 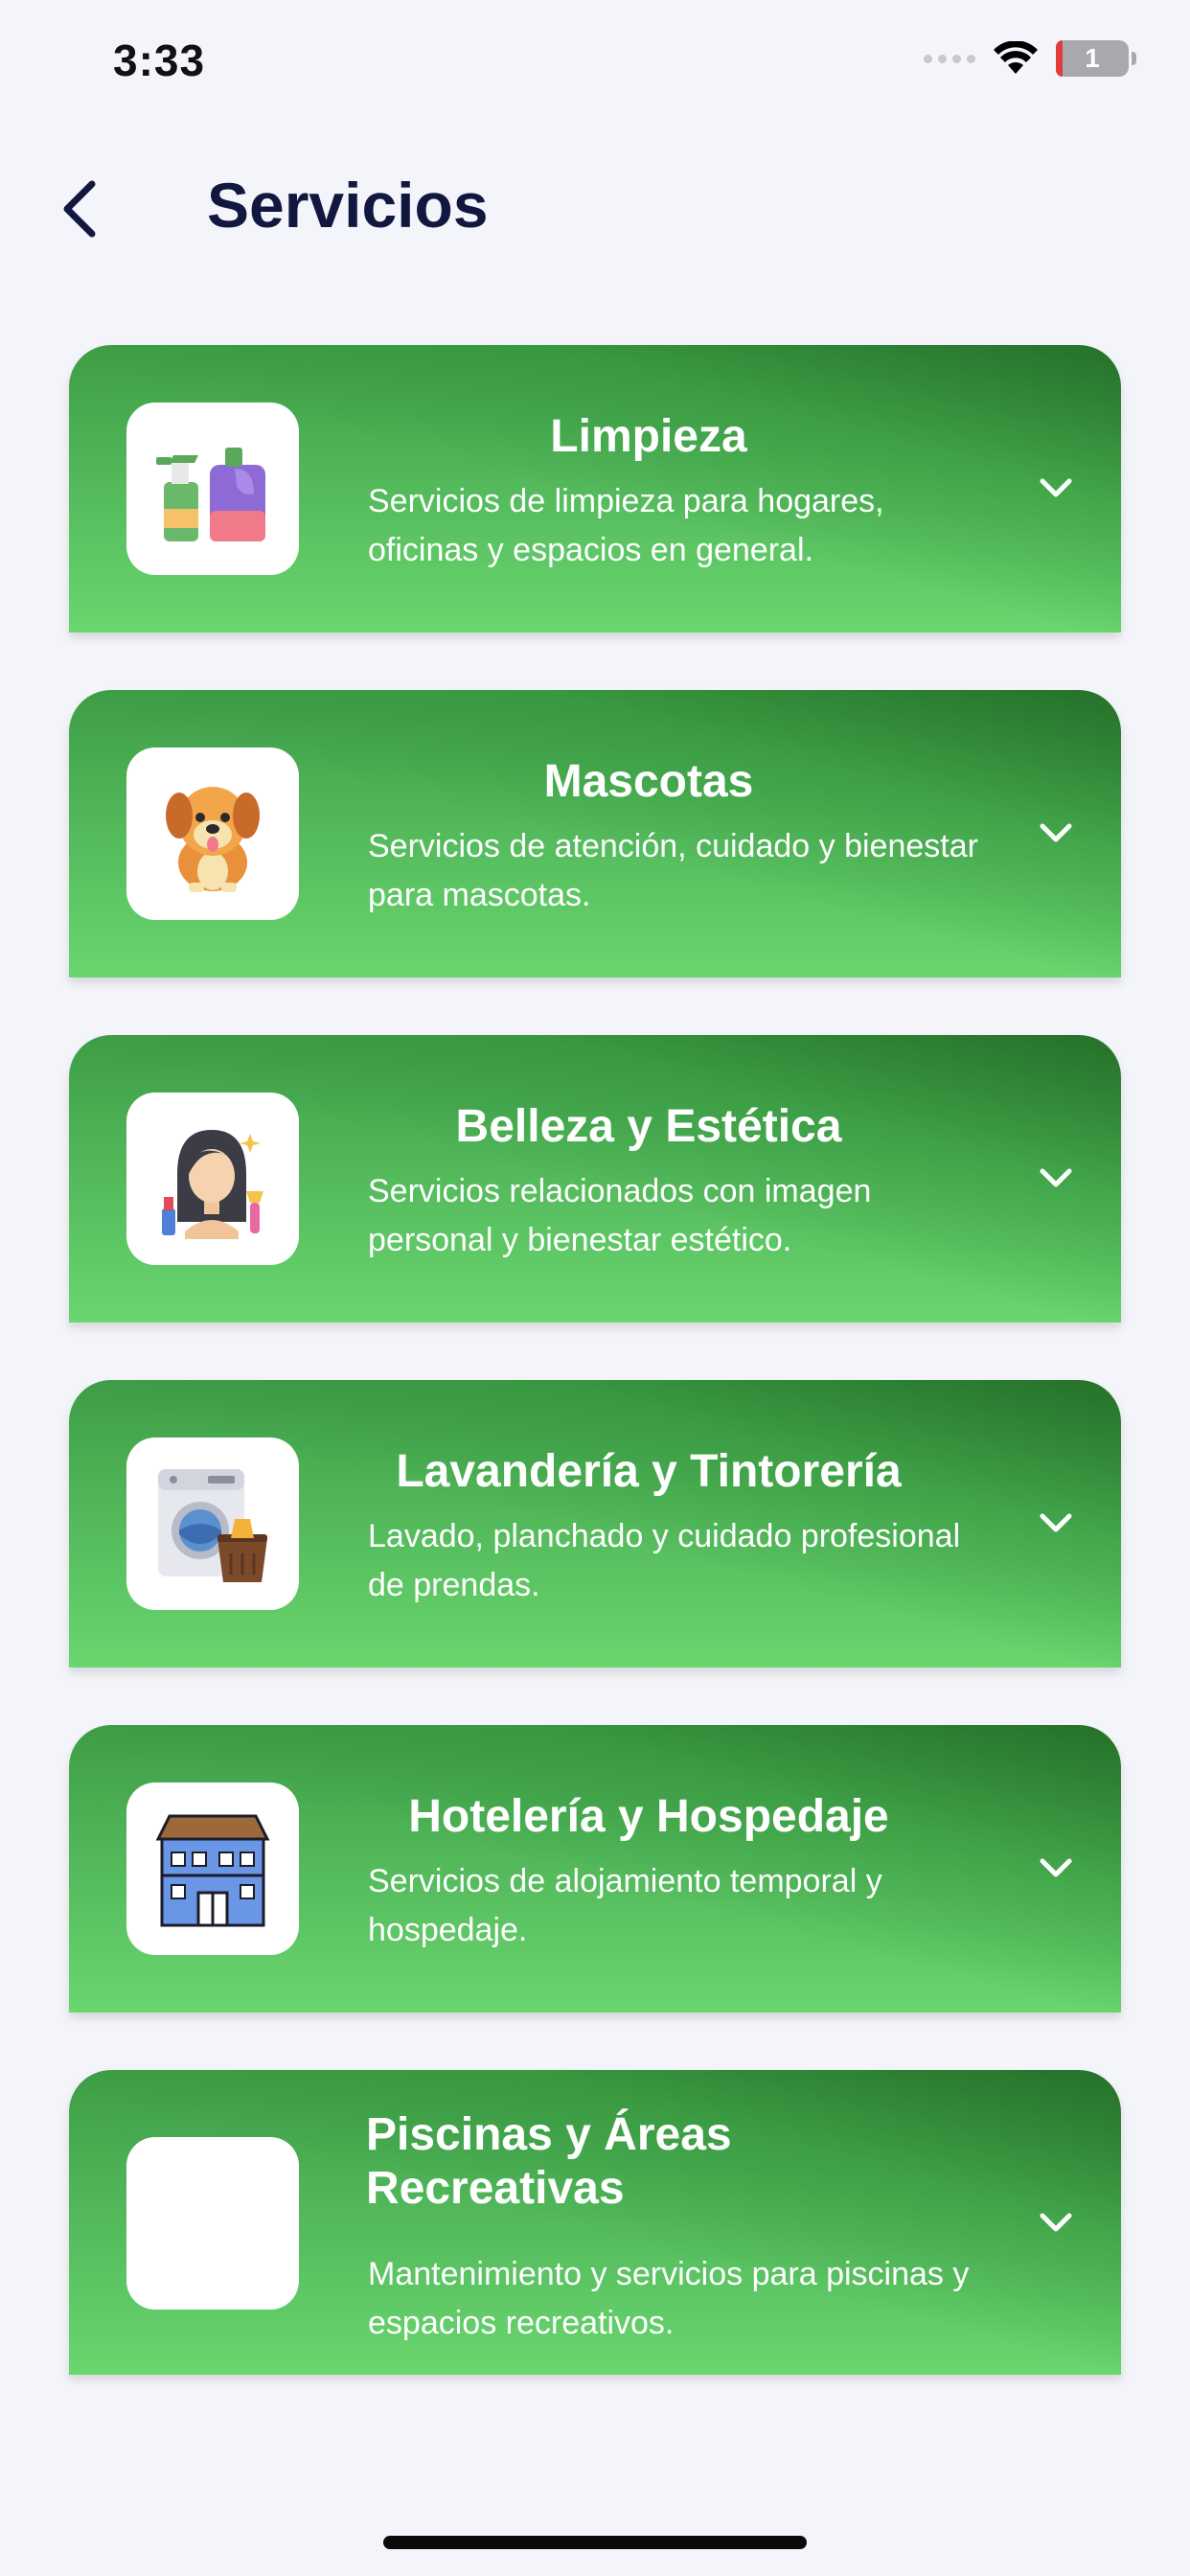 I want to click on service-title: Mascotas, so click(x=649, y=782).